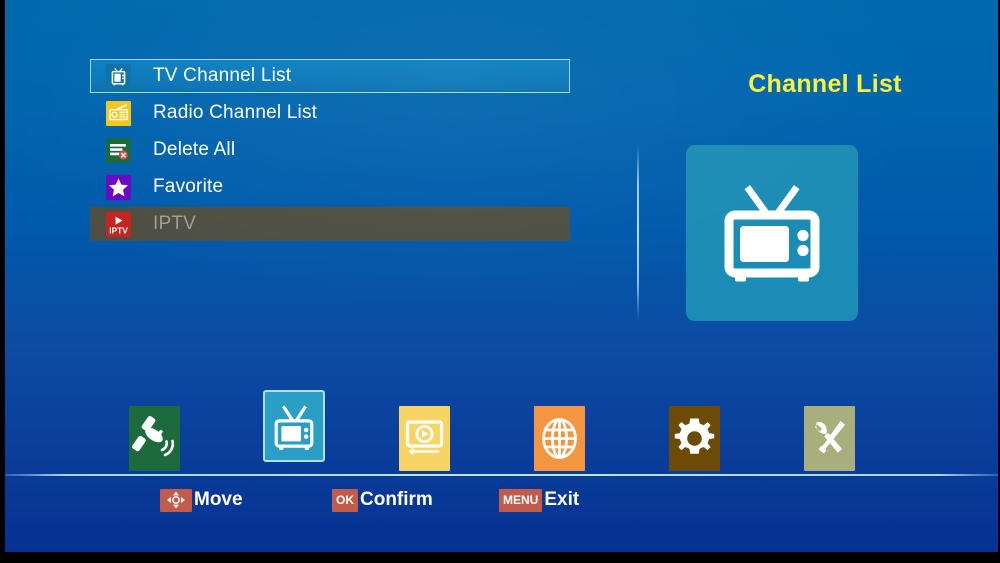 This screenshot has height=563, width=1000. Describe the element at coordinates (218, 499) in the screenshot. I see `hint-label: Move` at that location.